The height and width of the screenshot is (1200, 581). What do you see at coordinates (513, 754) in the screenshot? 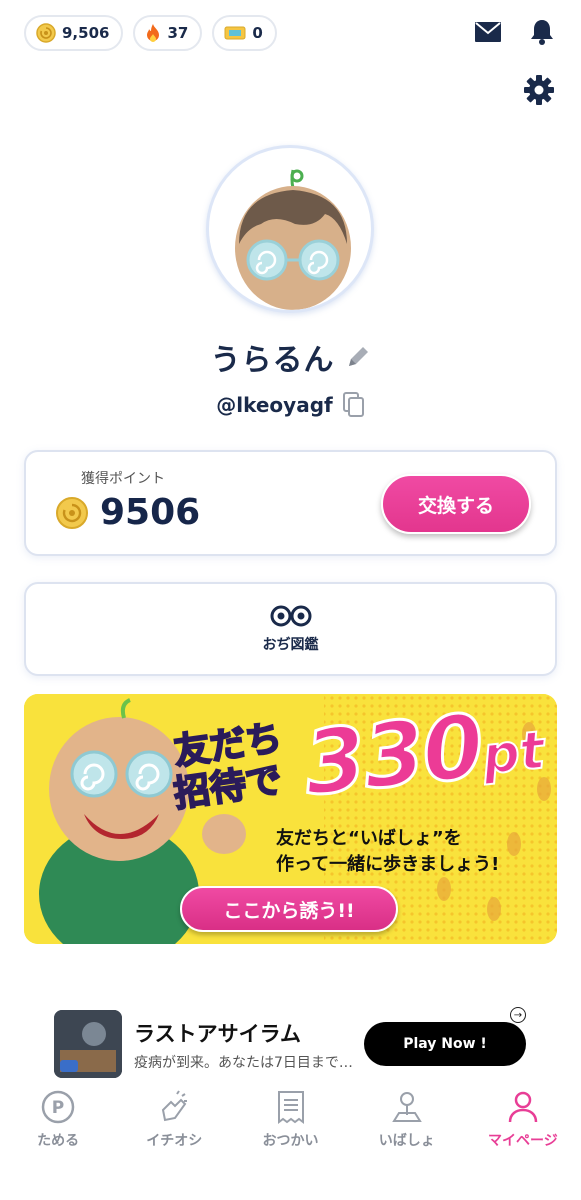
I see `banner-unit: pt` at bounding box center [513, 754].